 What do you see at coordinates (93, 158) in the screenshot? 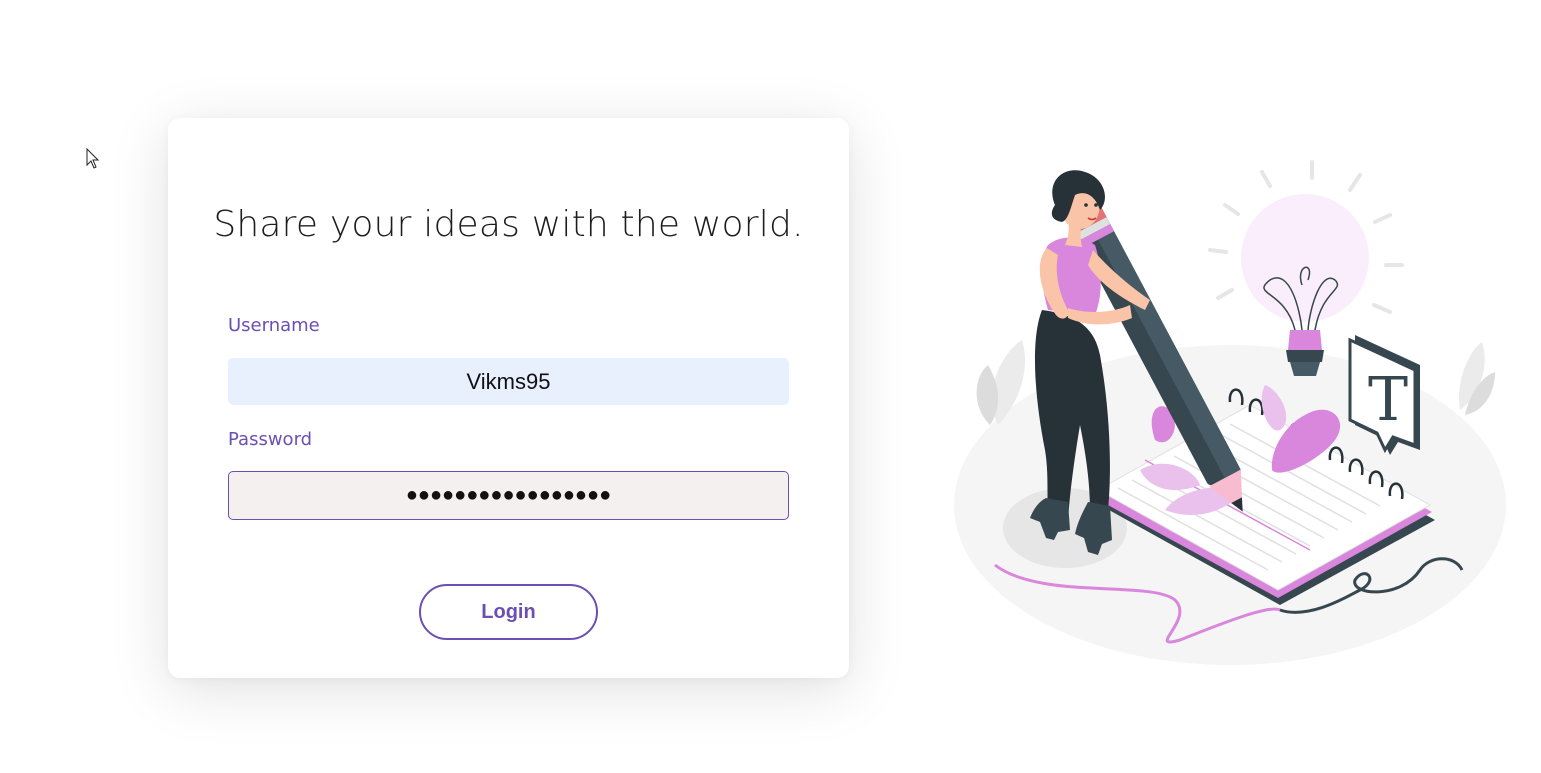
I see `mouse-cursor-icon` at bounding box center [93, 158].